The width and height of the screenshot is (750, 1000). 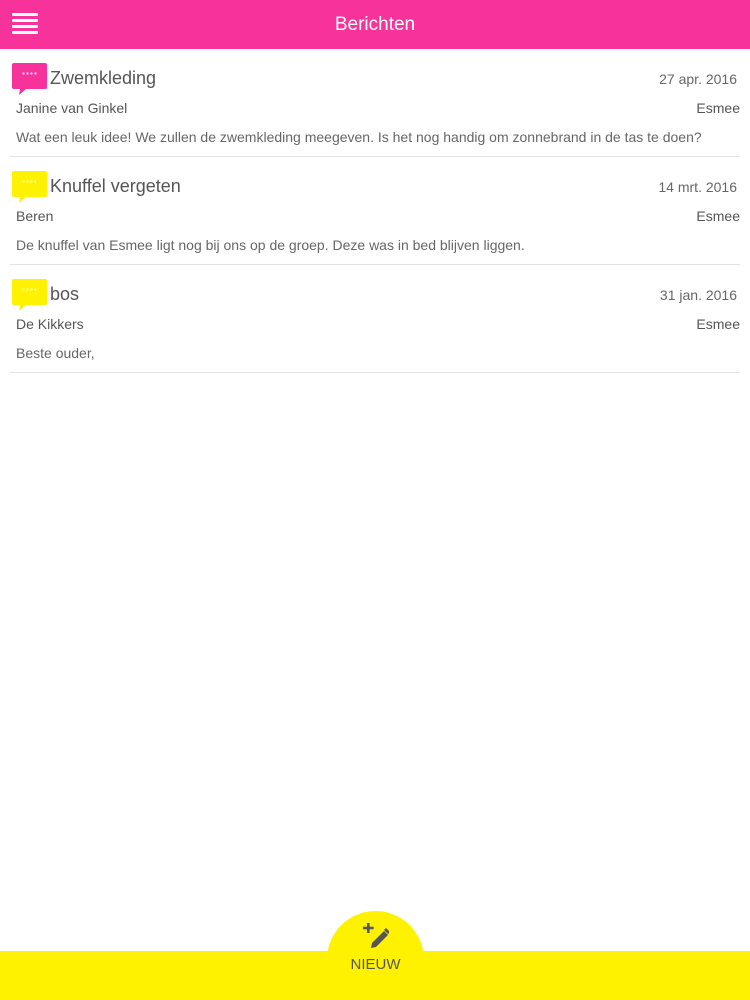 I want to click on message-preview: Beste ouder,, so click(x=55, y=353).